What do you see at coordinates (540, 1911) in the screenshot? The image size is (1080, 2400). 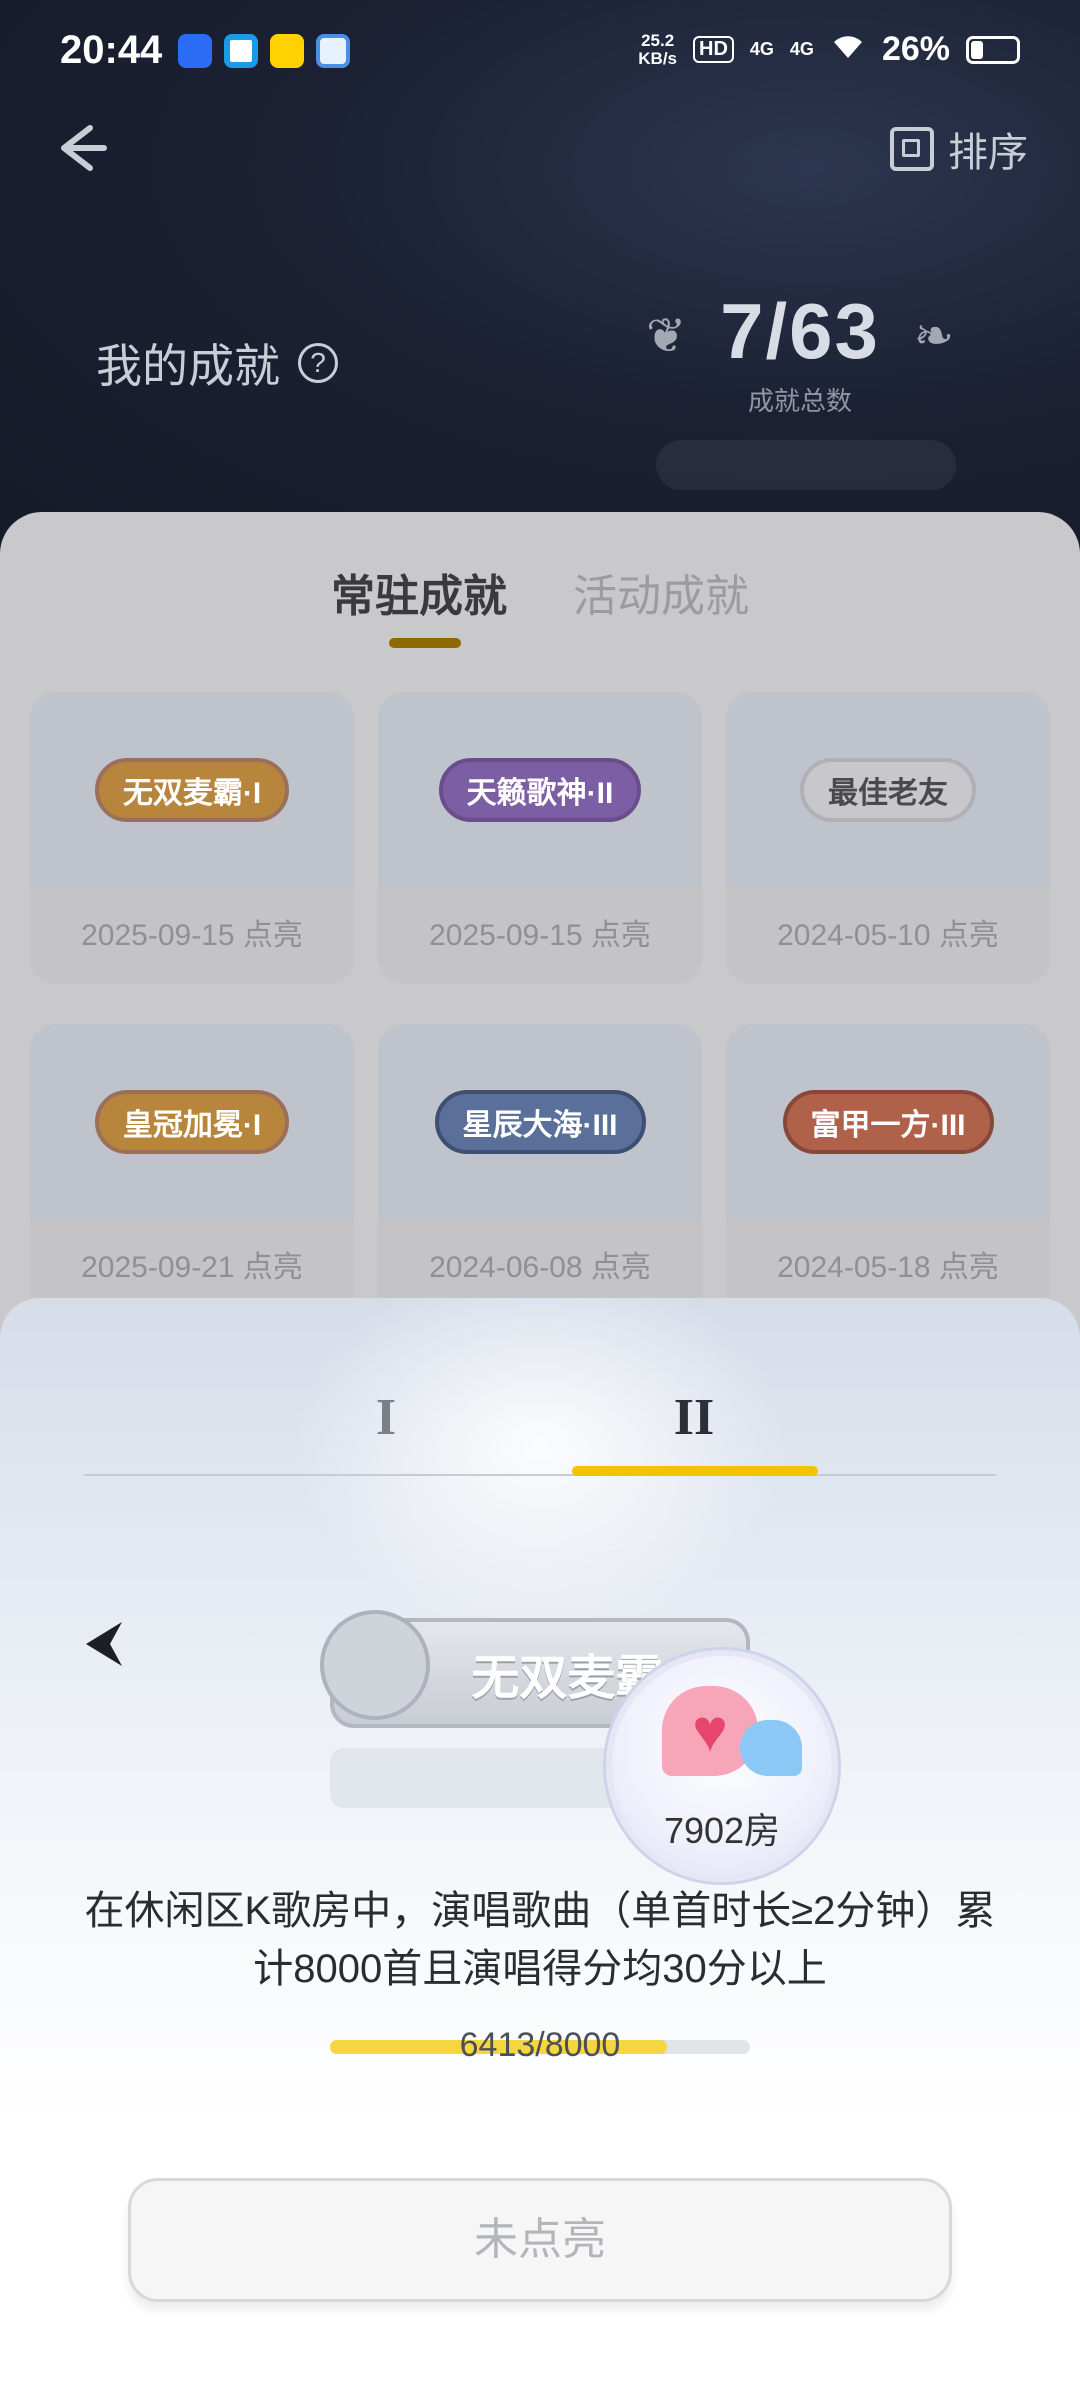 I see `description-line-1: 在休闲区K歌房中，演唱歌曲（单首时长≥2分钟）累` at bounding box center [540, 1911].